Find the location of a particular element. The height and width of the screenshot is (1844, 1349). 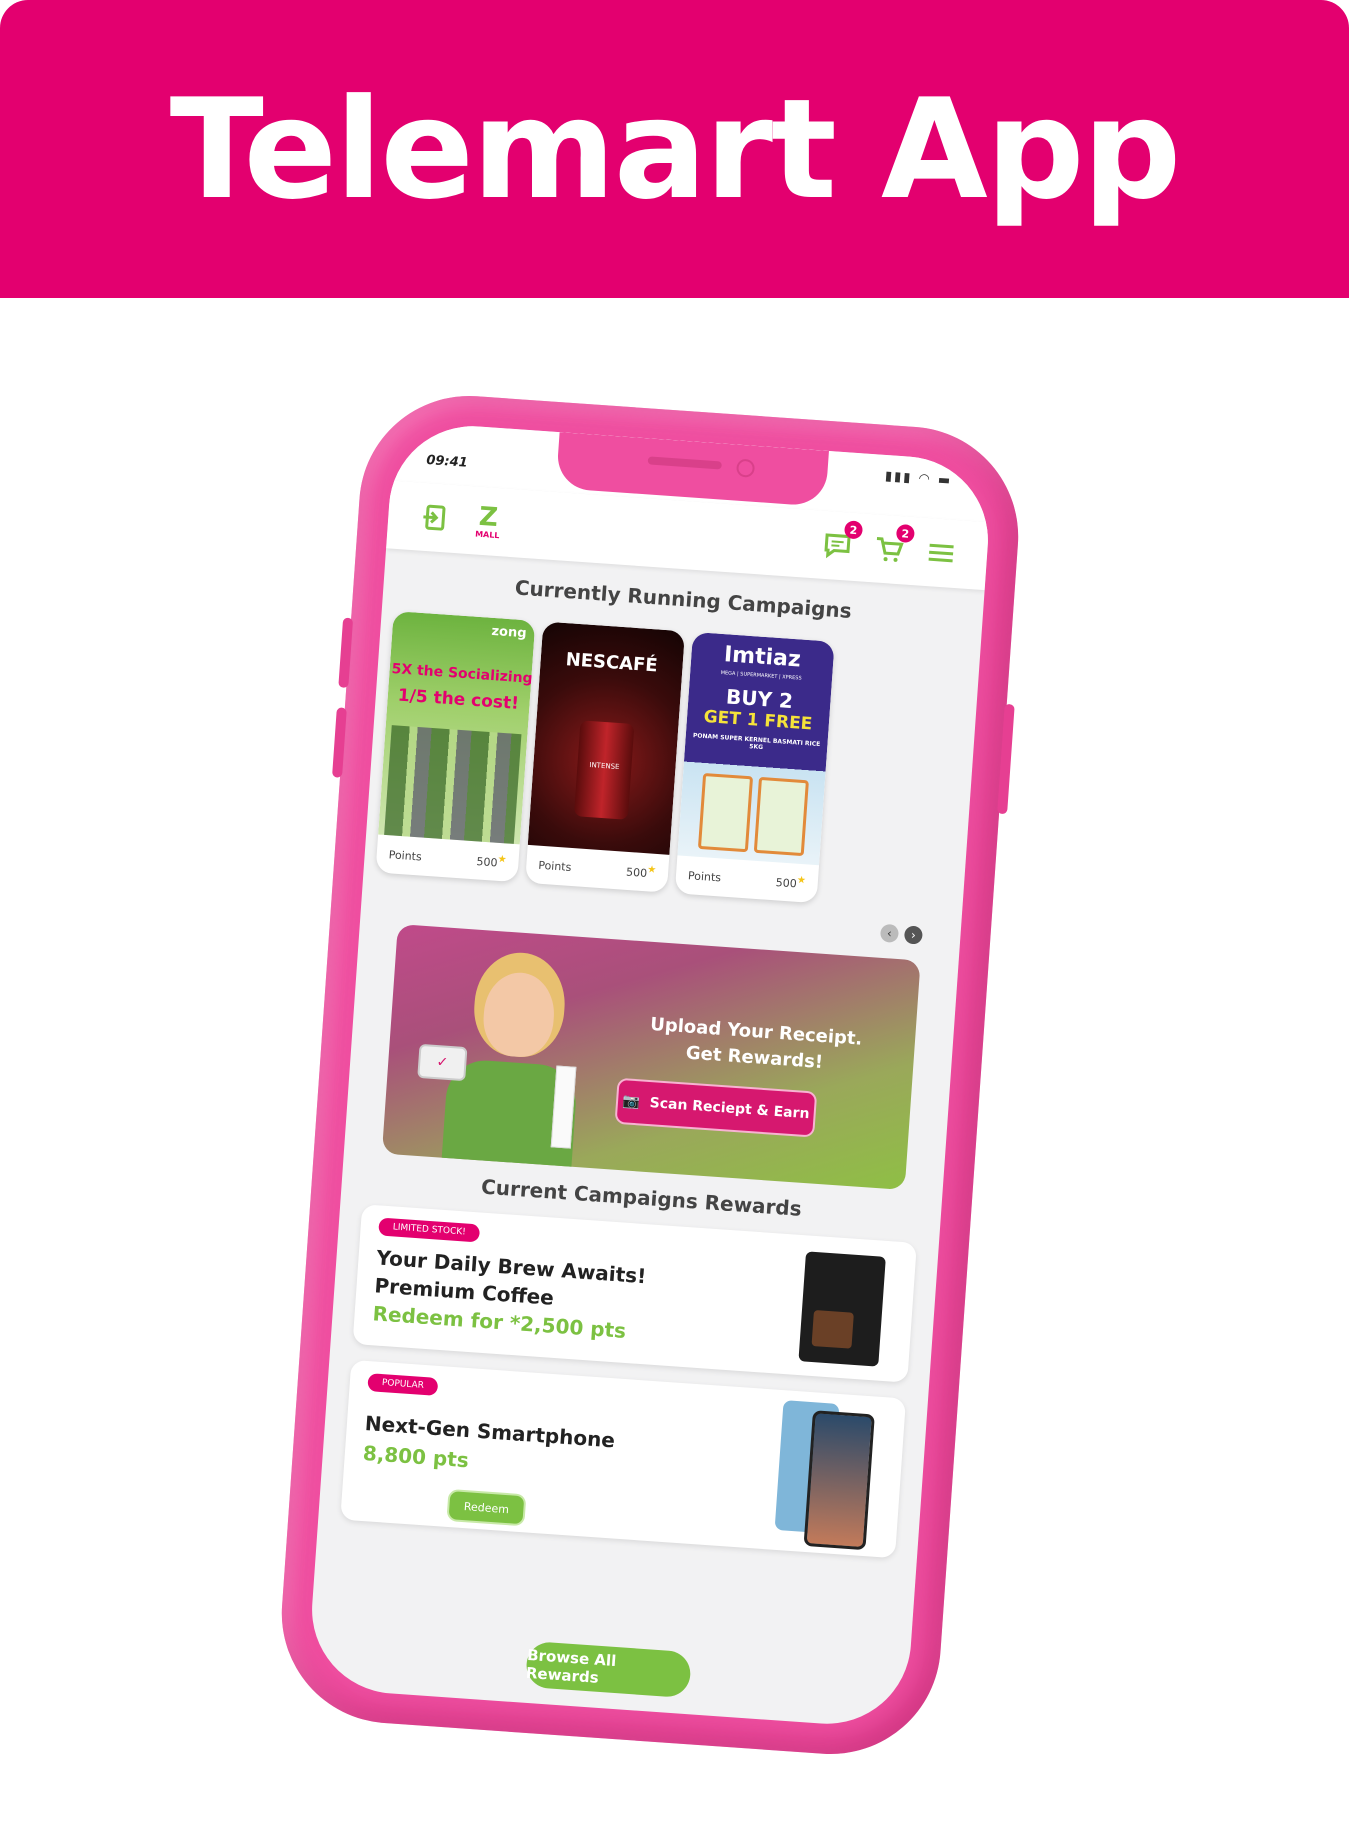

wifi-icon: ◠ is located at coordinates (925, 479).